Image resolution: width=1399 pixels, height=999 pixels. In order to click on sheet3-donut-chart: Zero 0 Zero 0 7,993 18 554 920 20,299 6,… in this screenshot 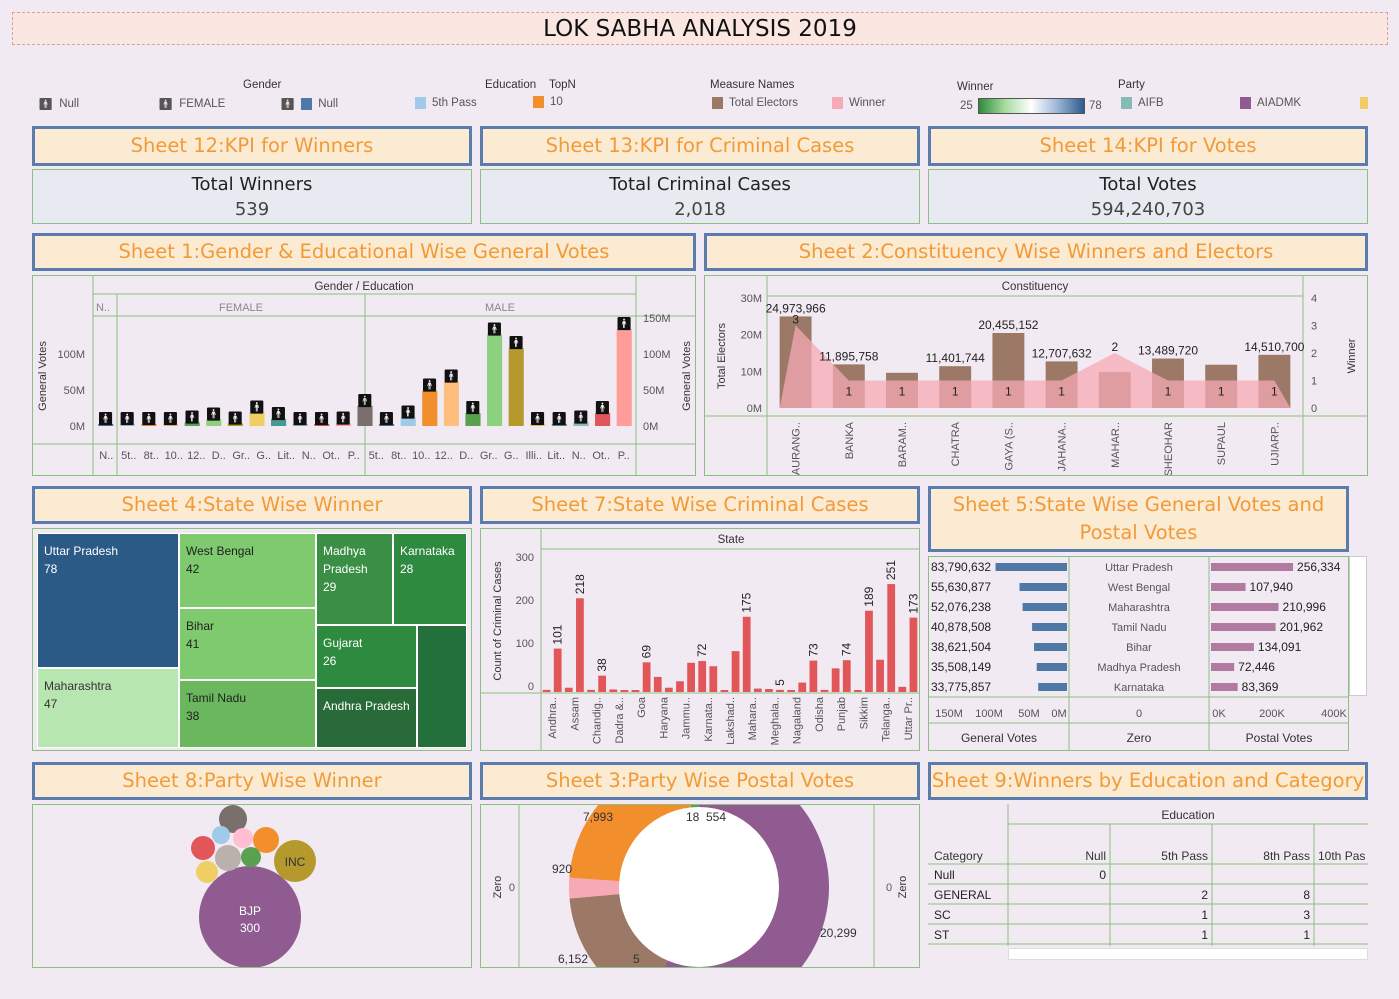, I will do `click(700, 886)`.